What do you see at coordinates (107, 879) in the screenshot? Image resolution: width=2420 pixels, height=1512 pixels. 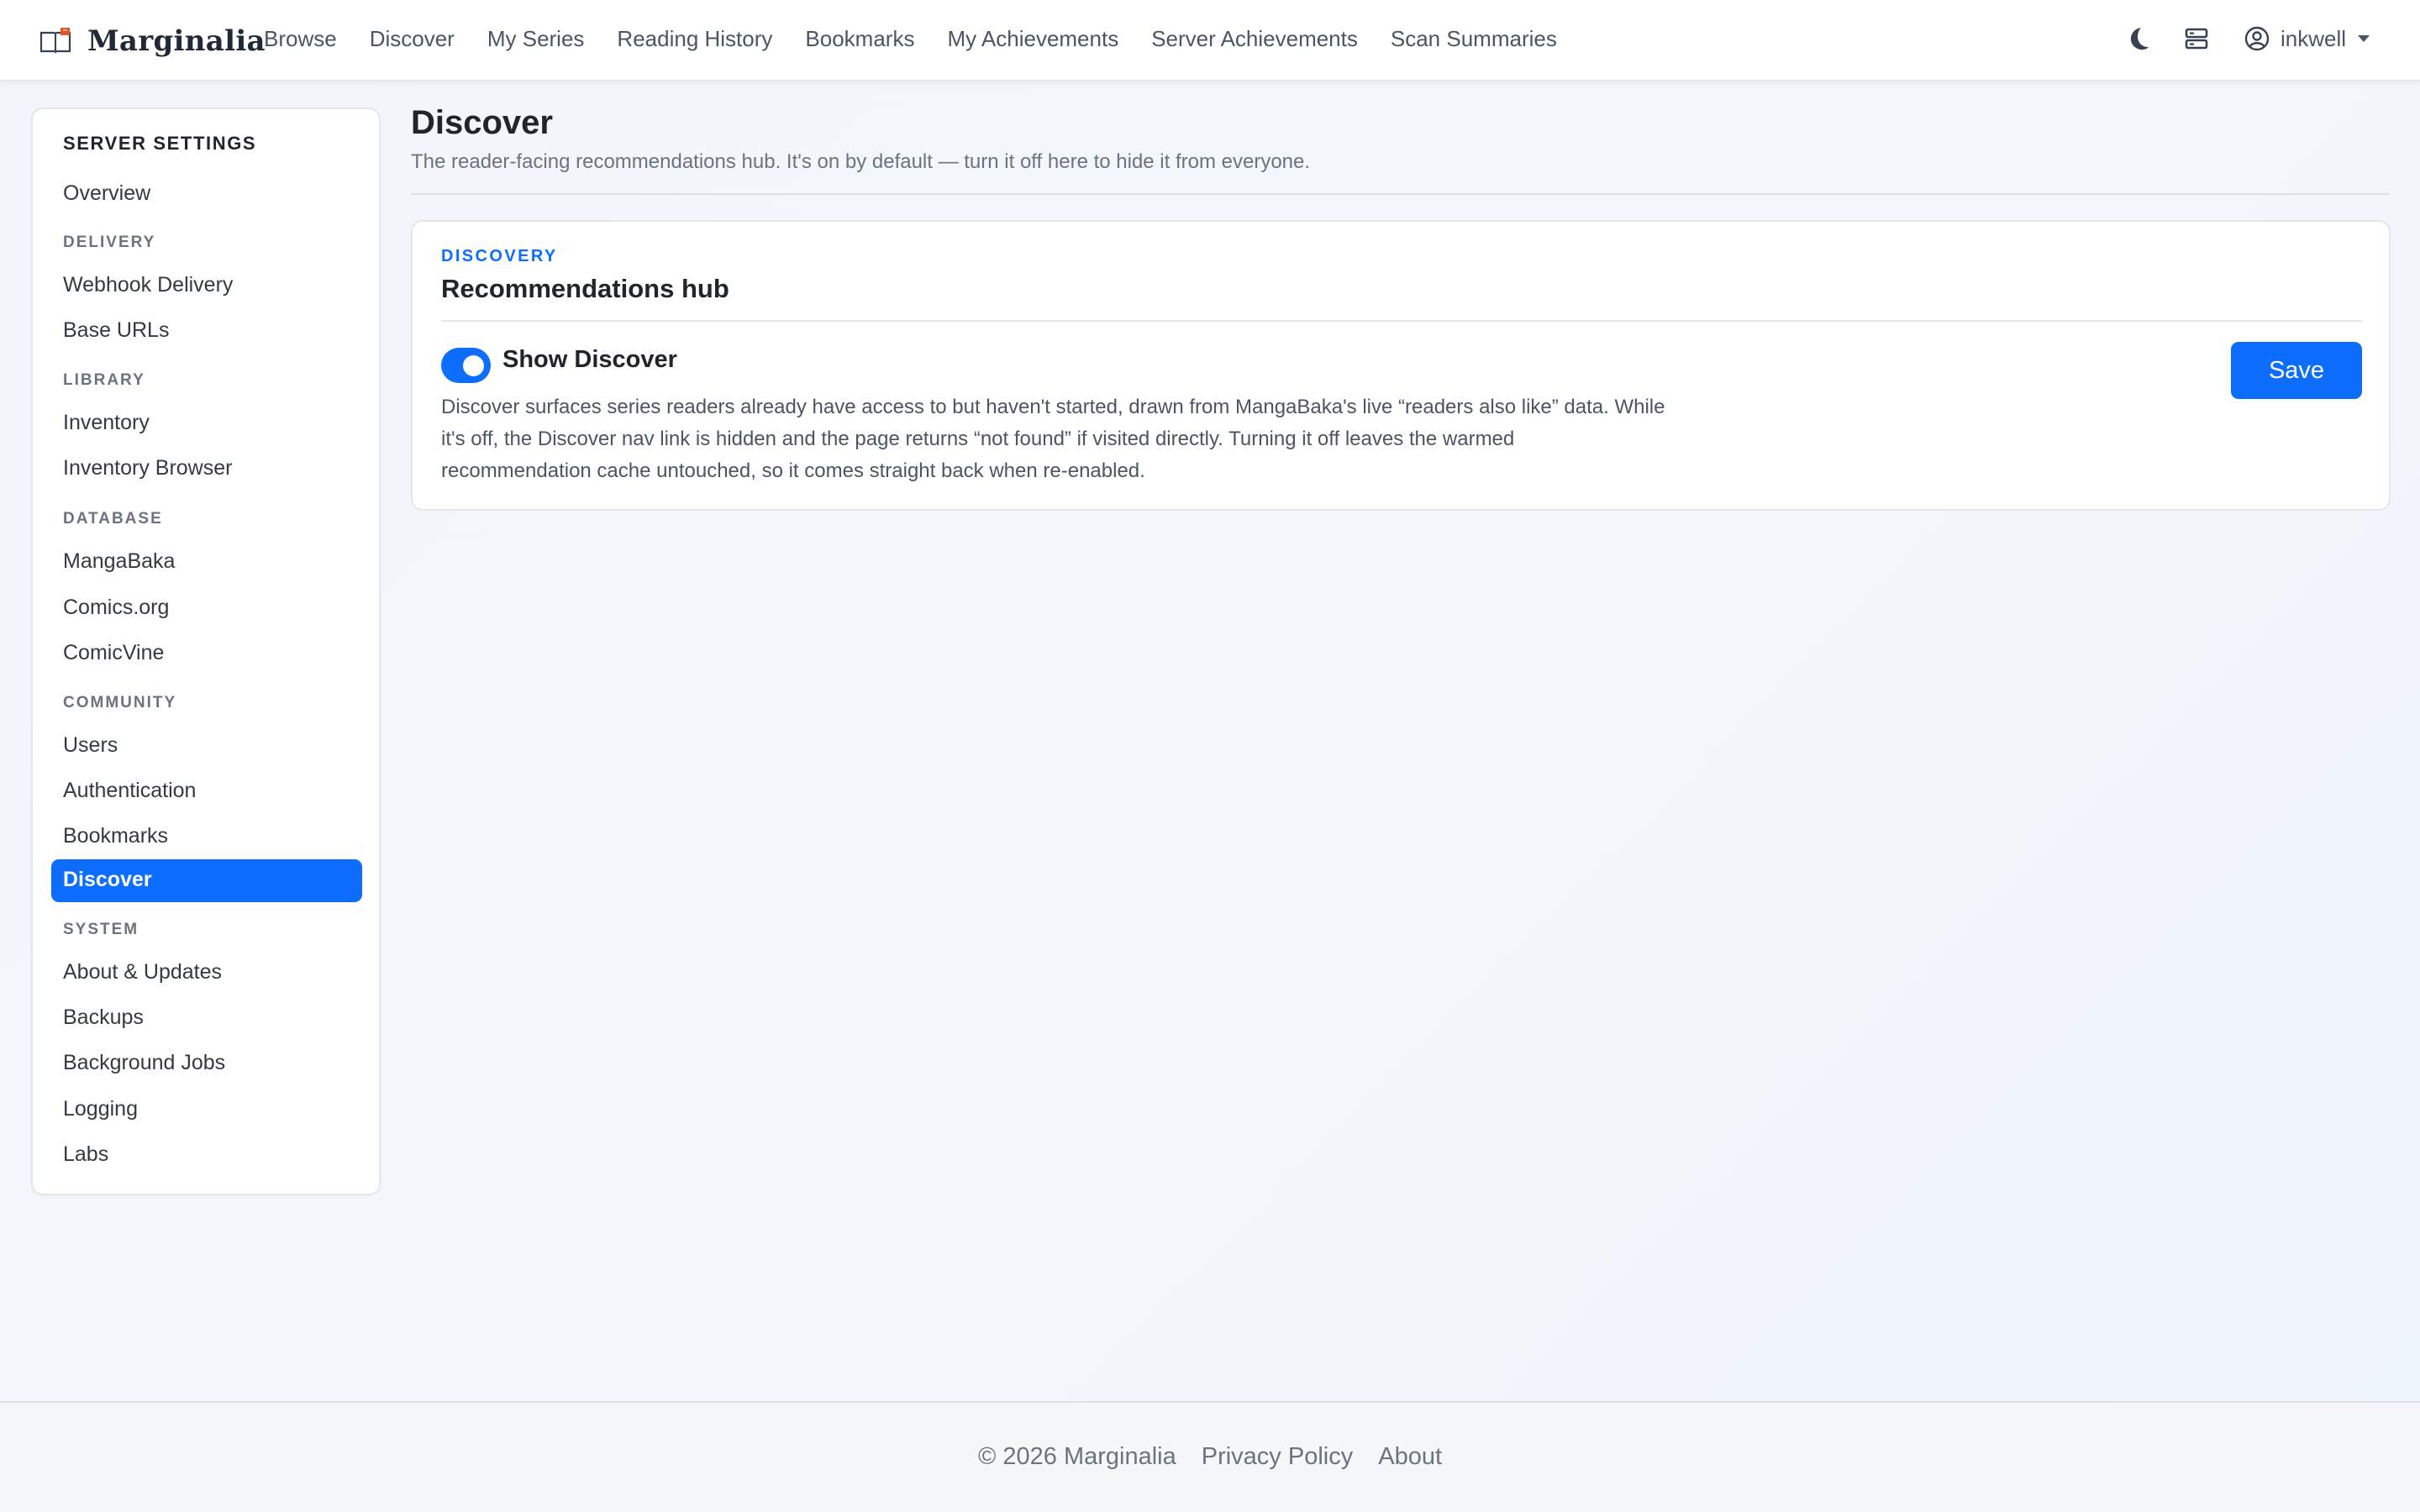 I see `sidebar-item-label: Discover` at bounding box center [107, 879].